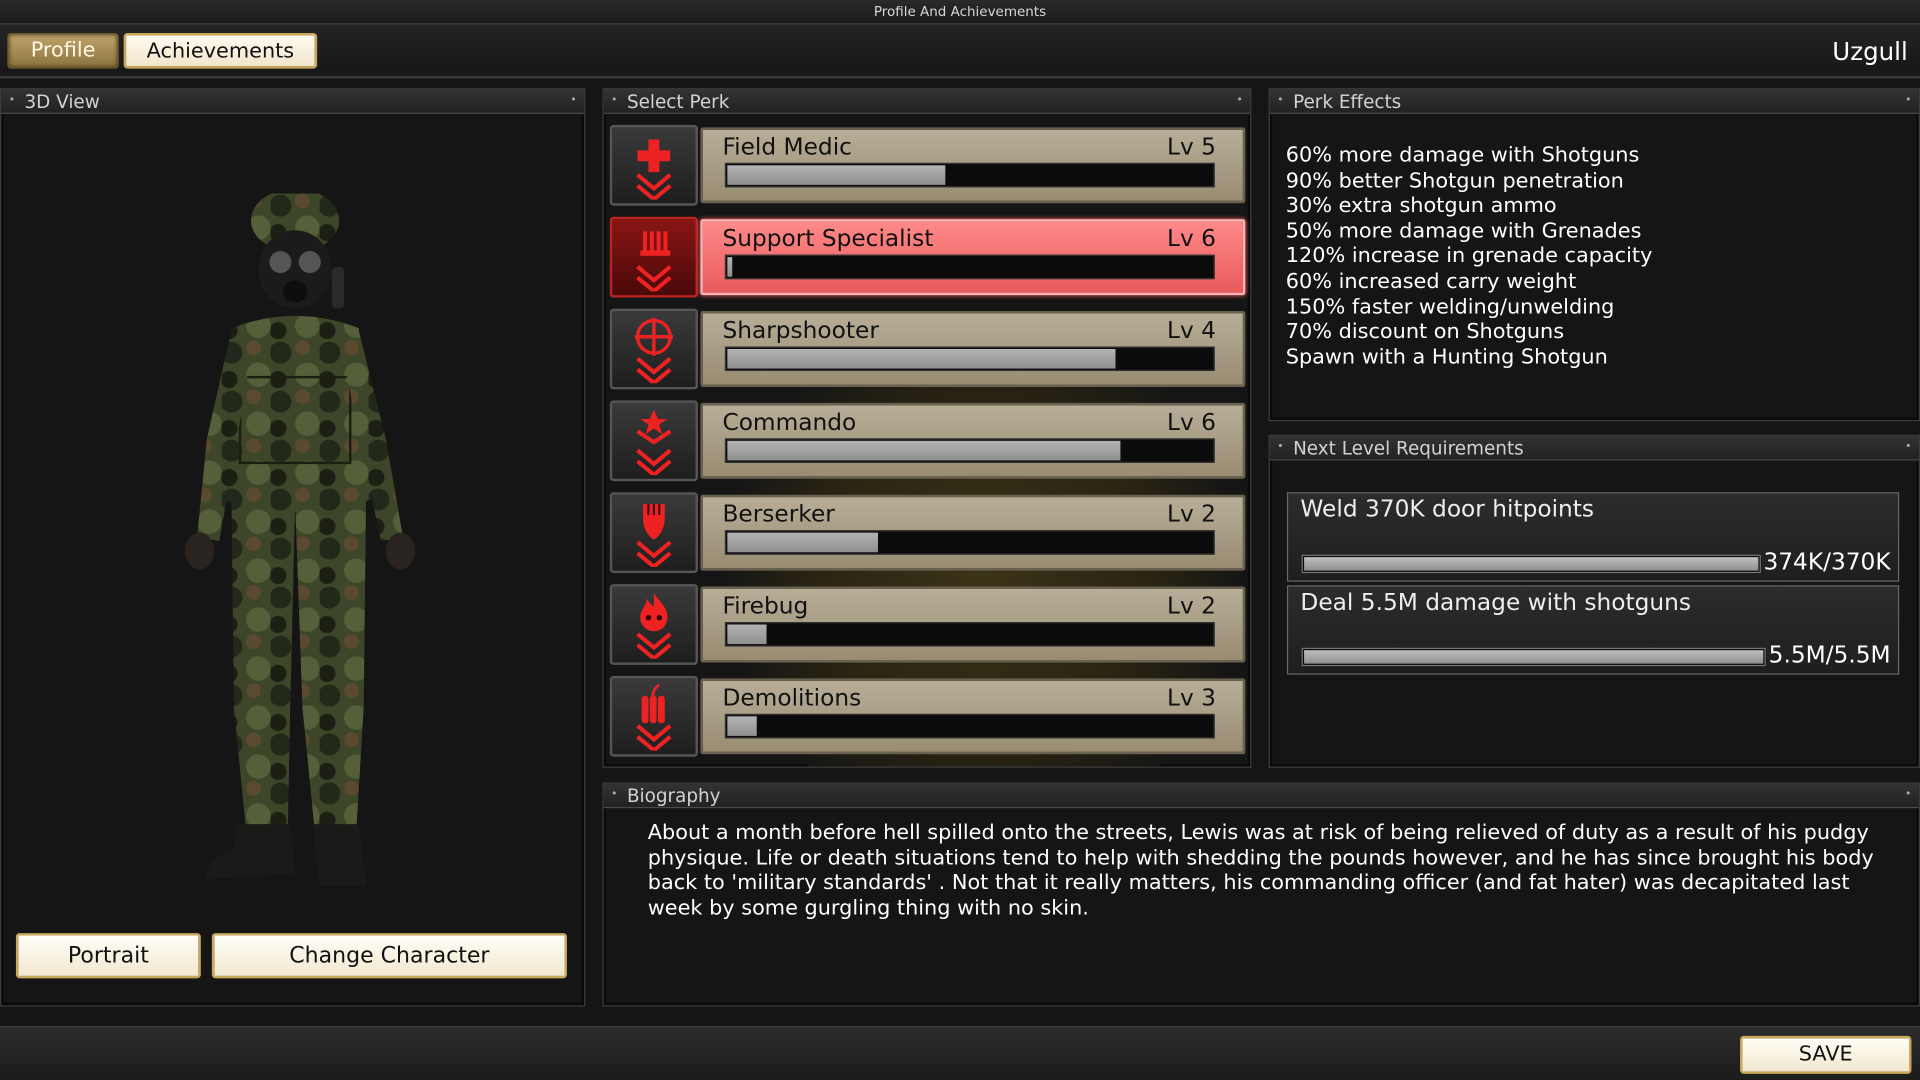 This screenshot has height=1080, width=1920. What do you see at coordinates (1421, 206) in the screenshot?
I see `effect-line: 30% extra shotgun ammo` at bounding box center [1421, 206].